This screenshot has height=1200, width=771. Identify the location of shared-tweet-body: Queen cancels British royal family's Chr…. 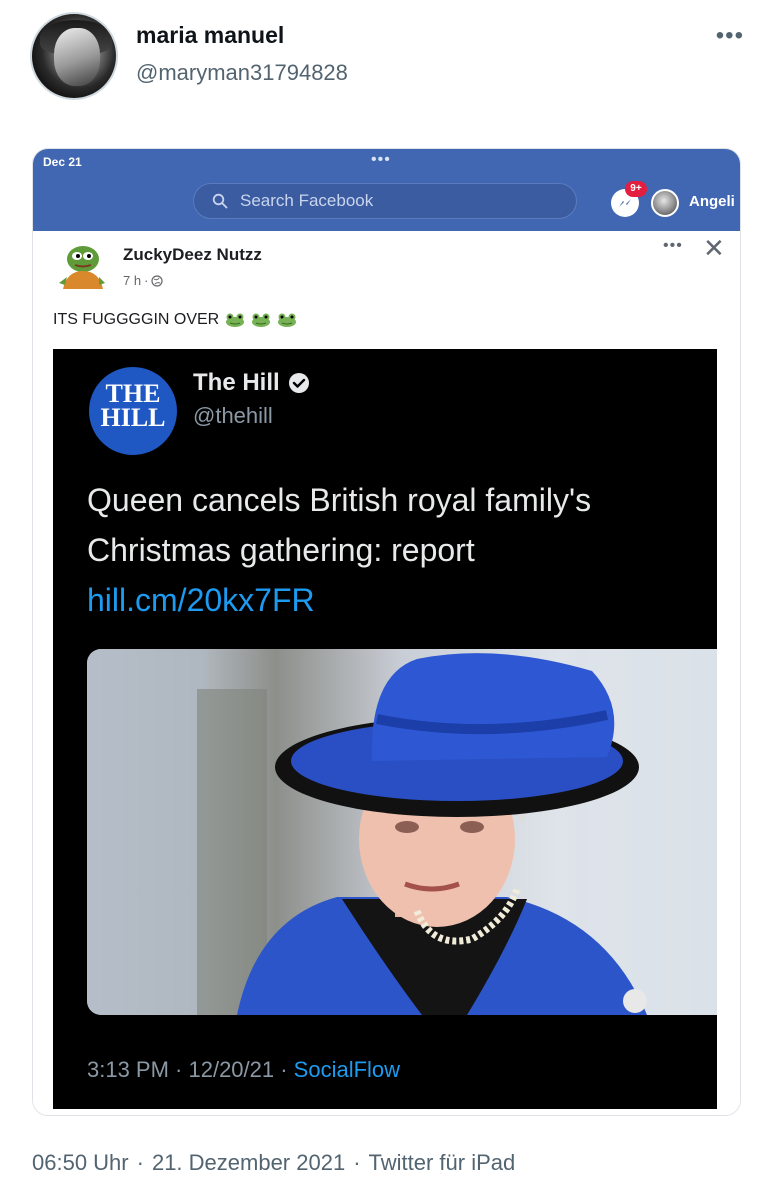
(339, 525).